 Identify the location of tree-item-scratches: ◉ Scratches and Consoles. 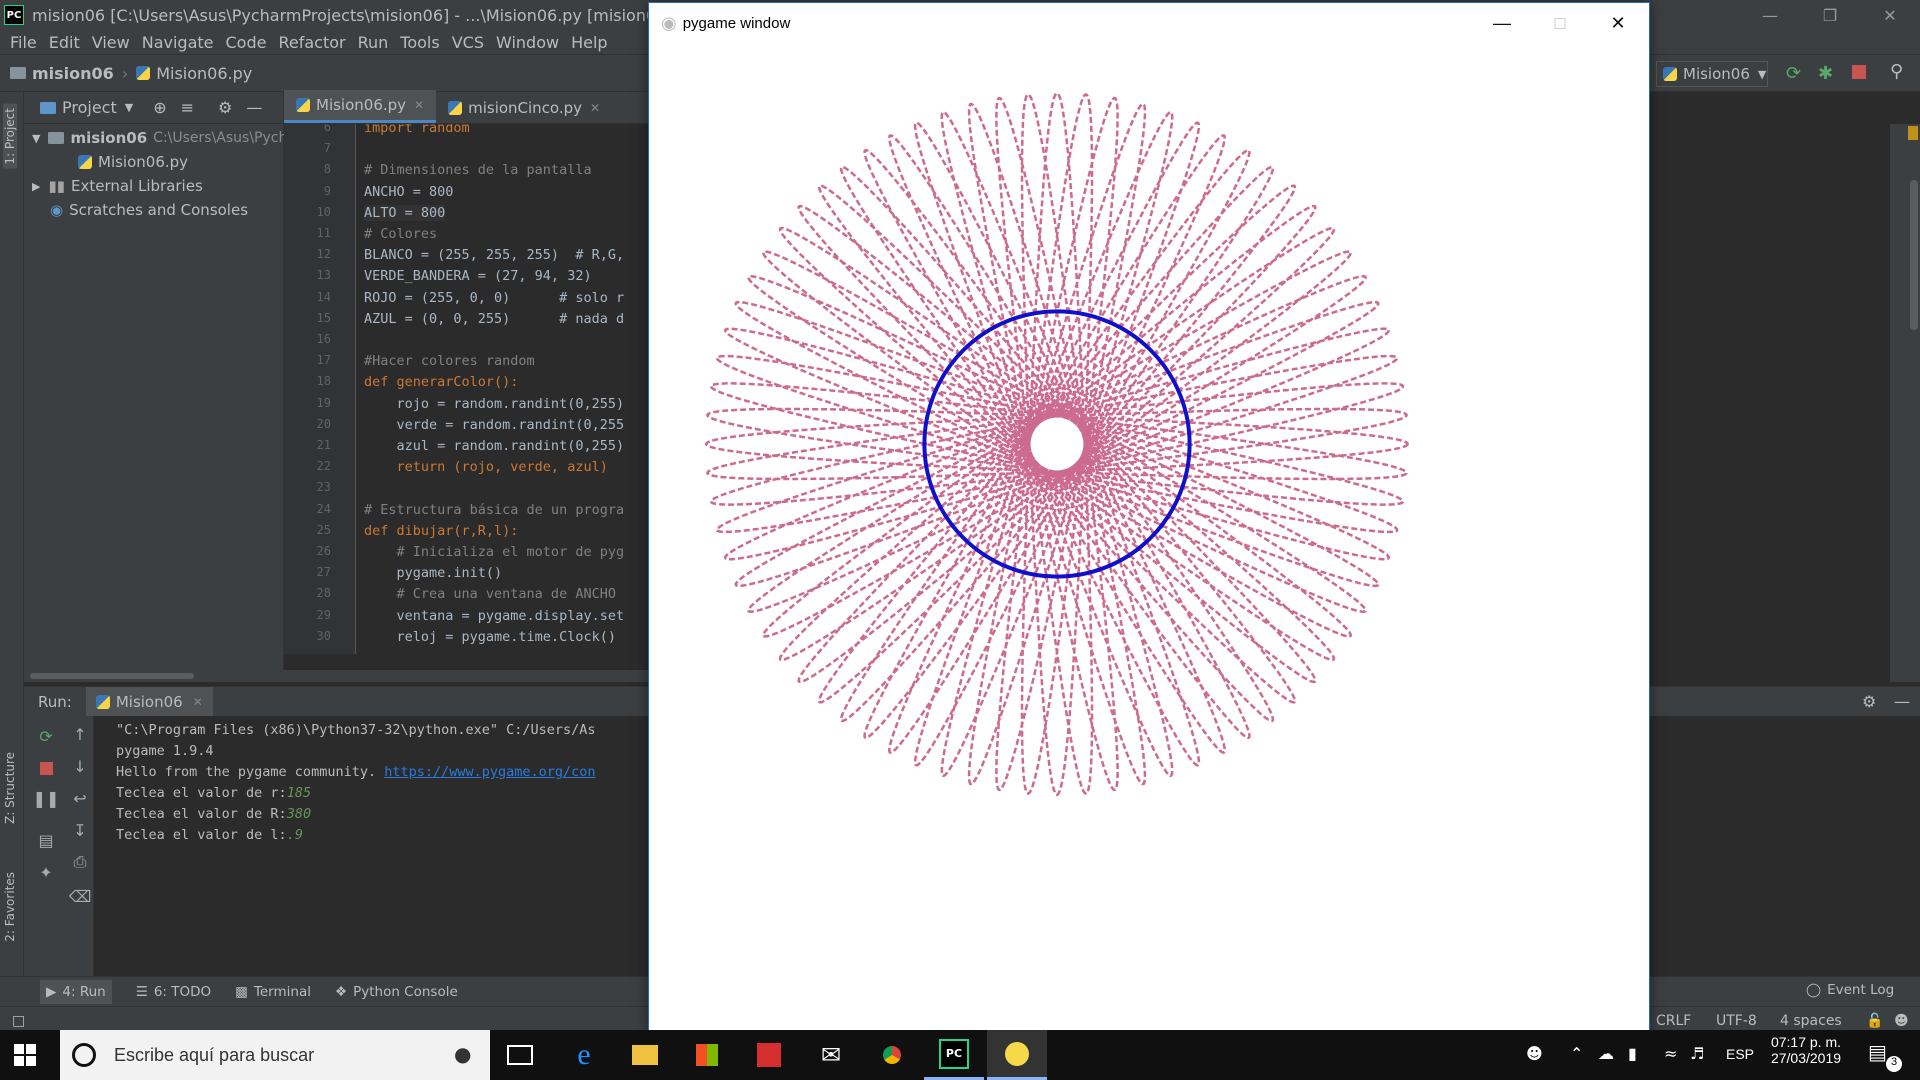
(149, 210).